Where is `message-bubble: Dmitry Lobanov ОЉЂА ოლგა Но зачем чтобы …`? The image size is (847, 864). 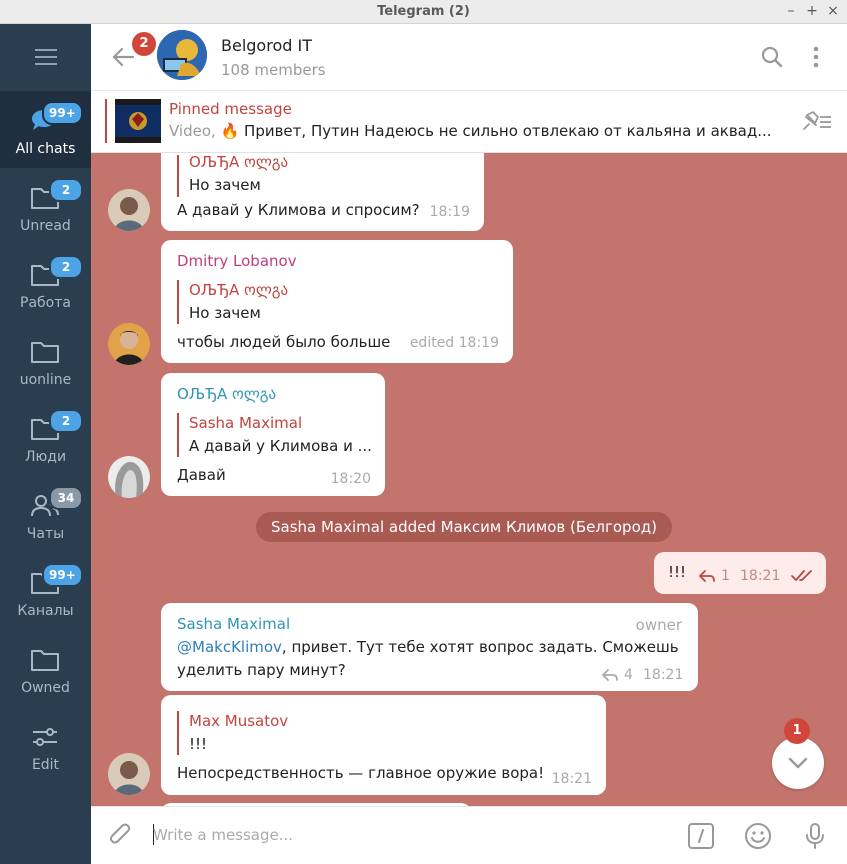
message-bubble: Dmitry Lobanov ОЉЂА ოლგა Но зачем чтобы … is located at coordinates (337, 301).